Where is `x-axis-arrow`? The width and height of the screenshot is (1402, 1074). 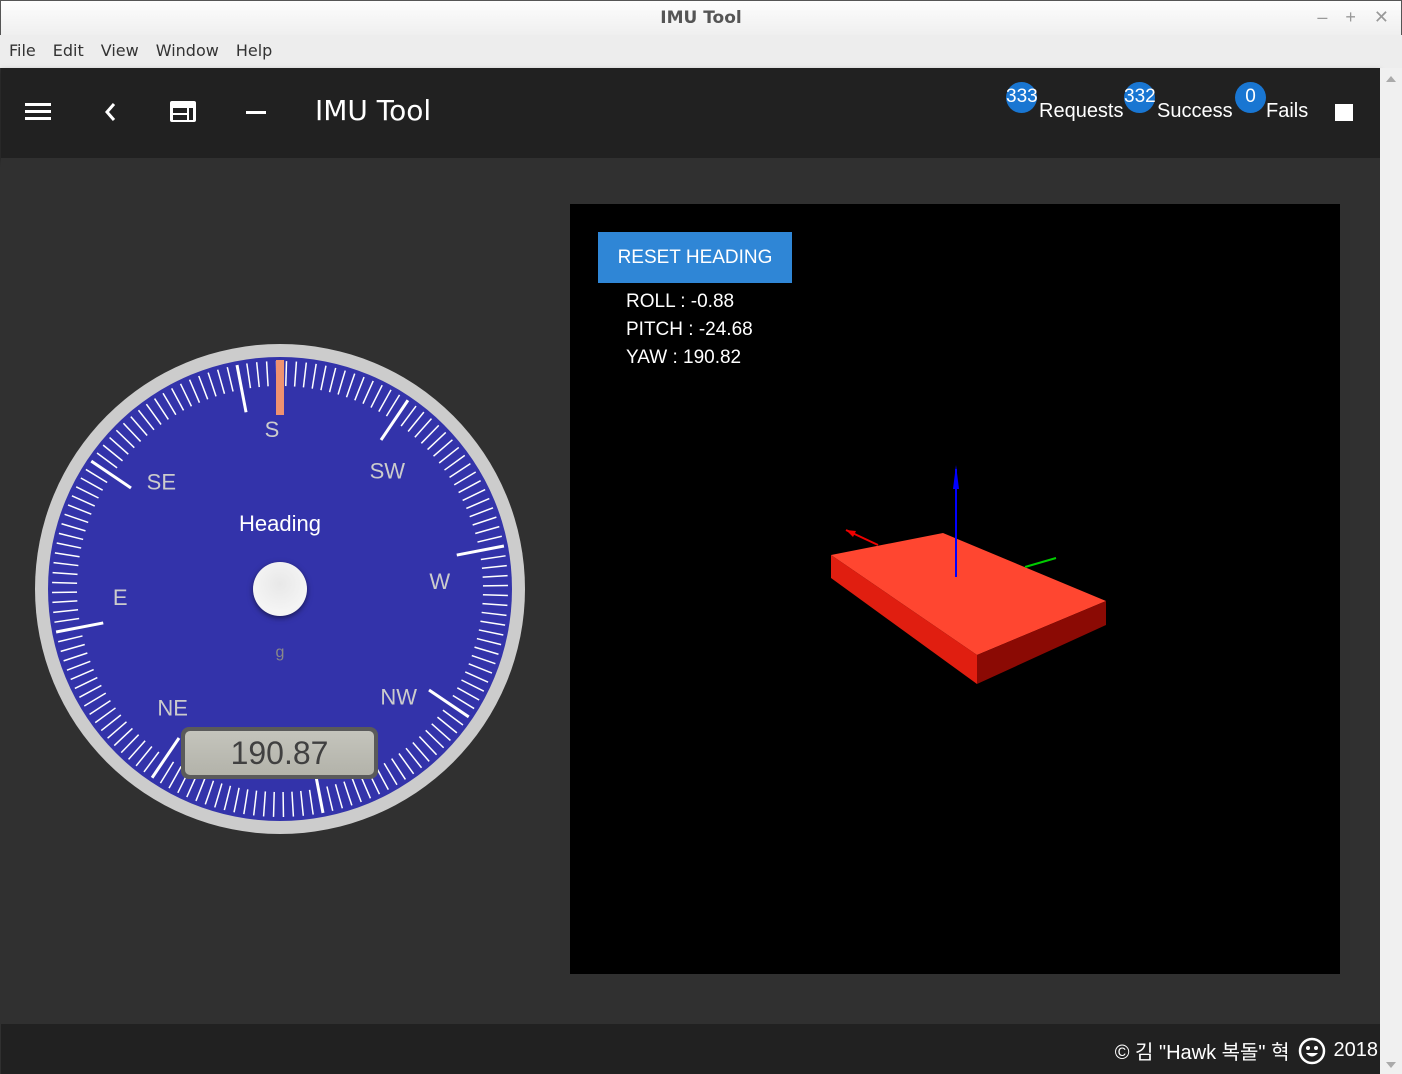 x-axis-arrow is located at coordinates (851, 533).